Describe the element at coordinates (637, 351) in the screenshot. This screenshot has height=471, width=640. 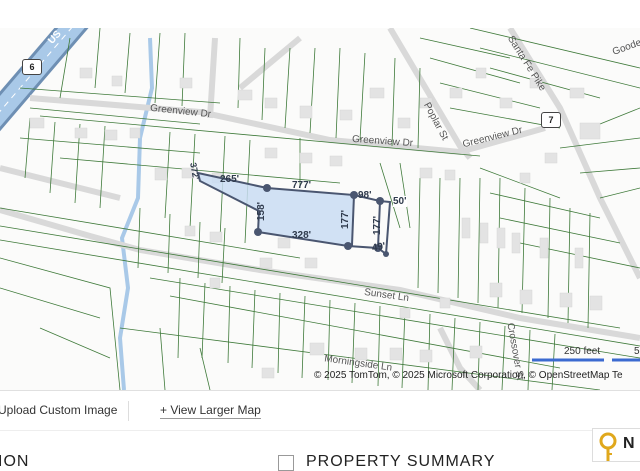
I see `scale-label-2: 5` at that location.